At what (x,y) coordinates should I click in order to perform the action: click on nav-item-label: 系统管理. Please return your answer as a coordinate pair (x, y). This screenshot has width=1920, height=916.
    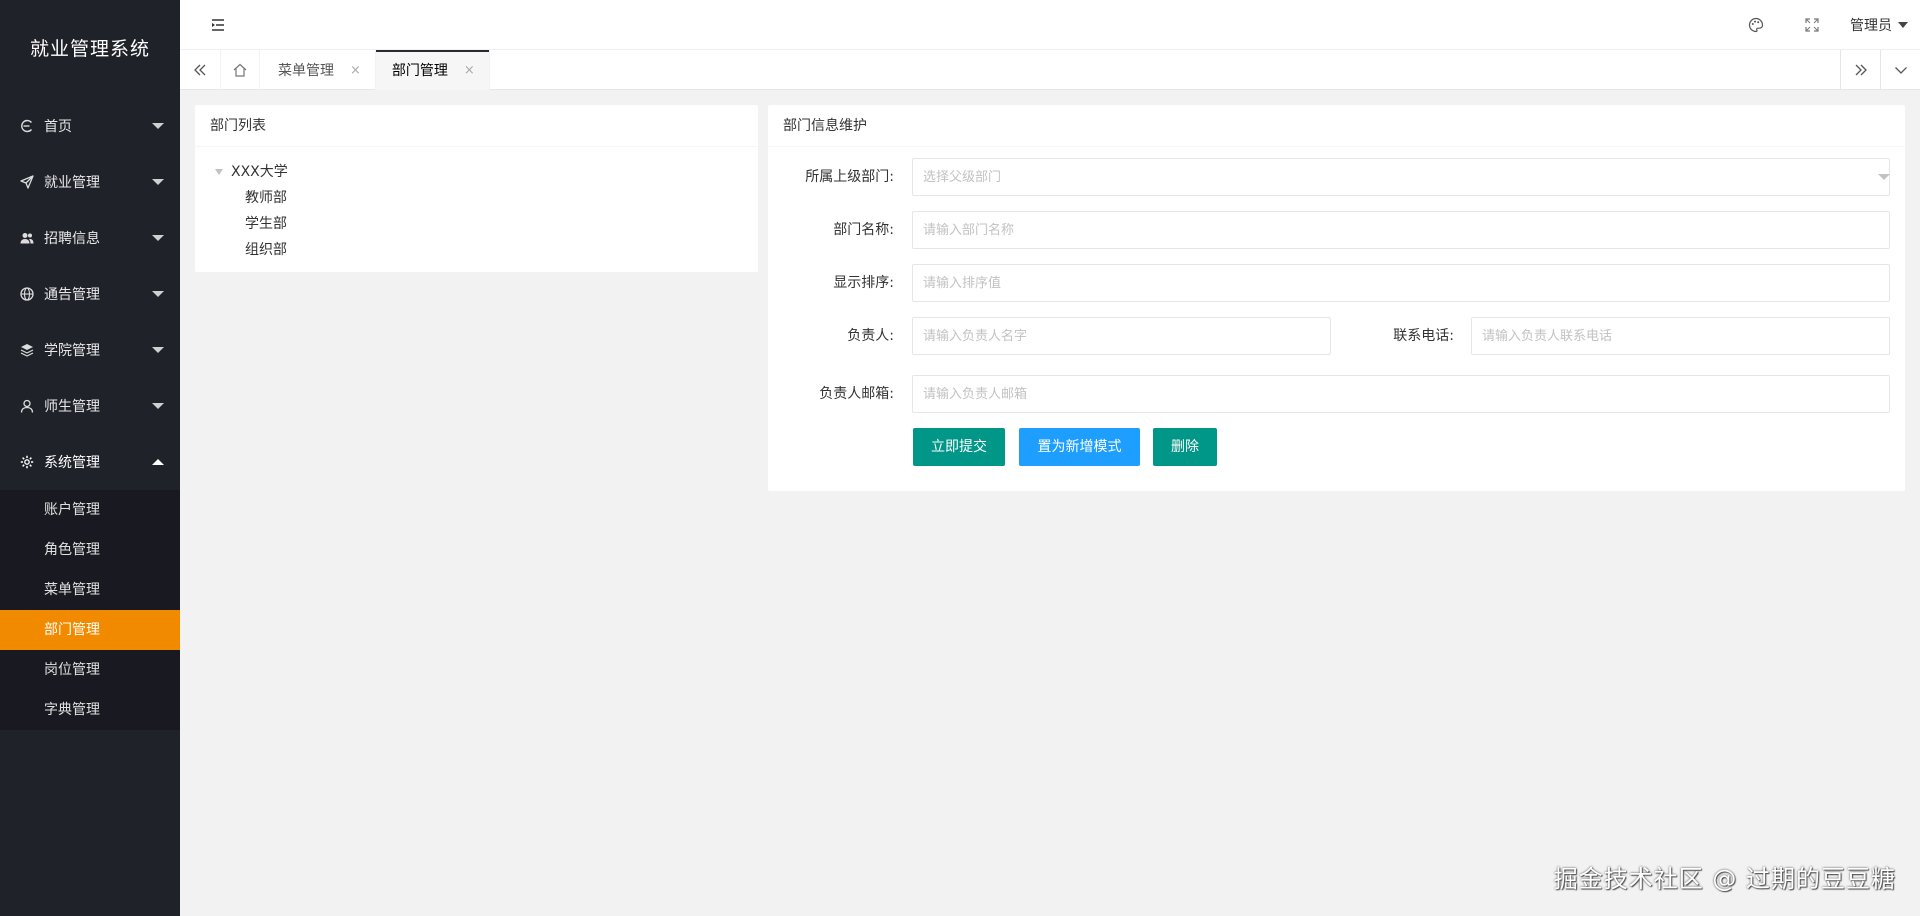
    Looking at the image, I should click on (72, 463).